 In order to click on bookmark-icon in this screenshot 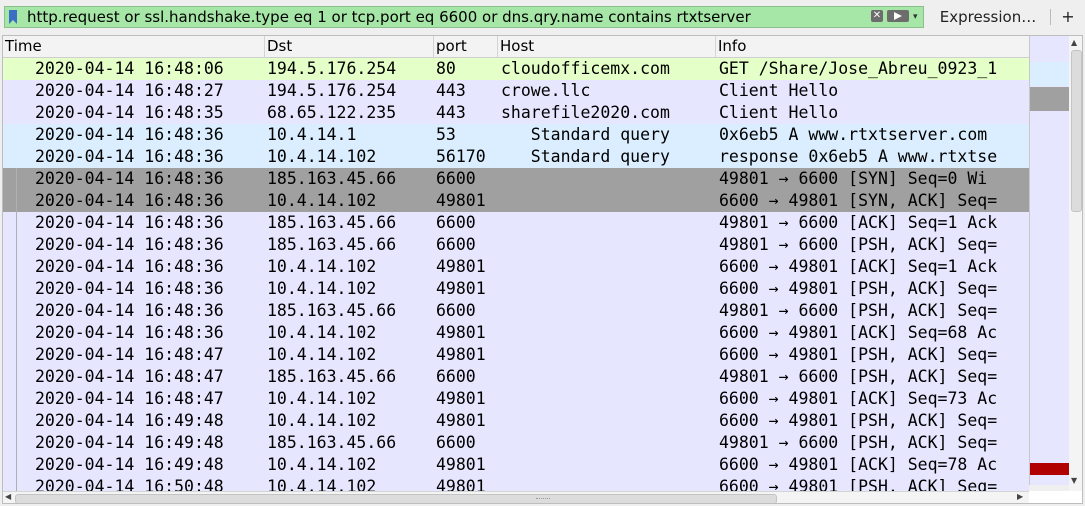, I will do `click(13, 17)`.